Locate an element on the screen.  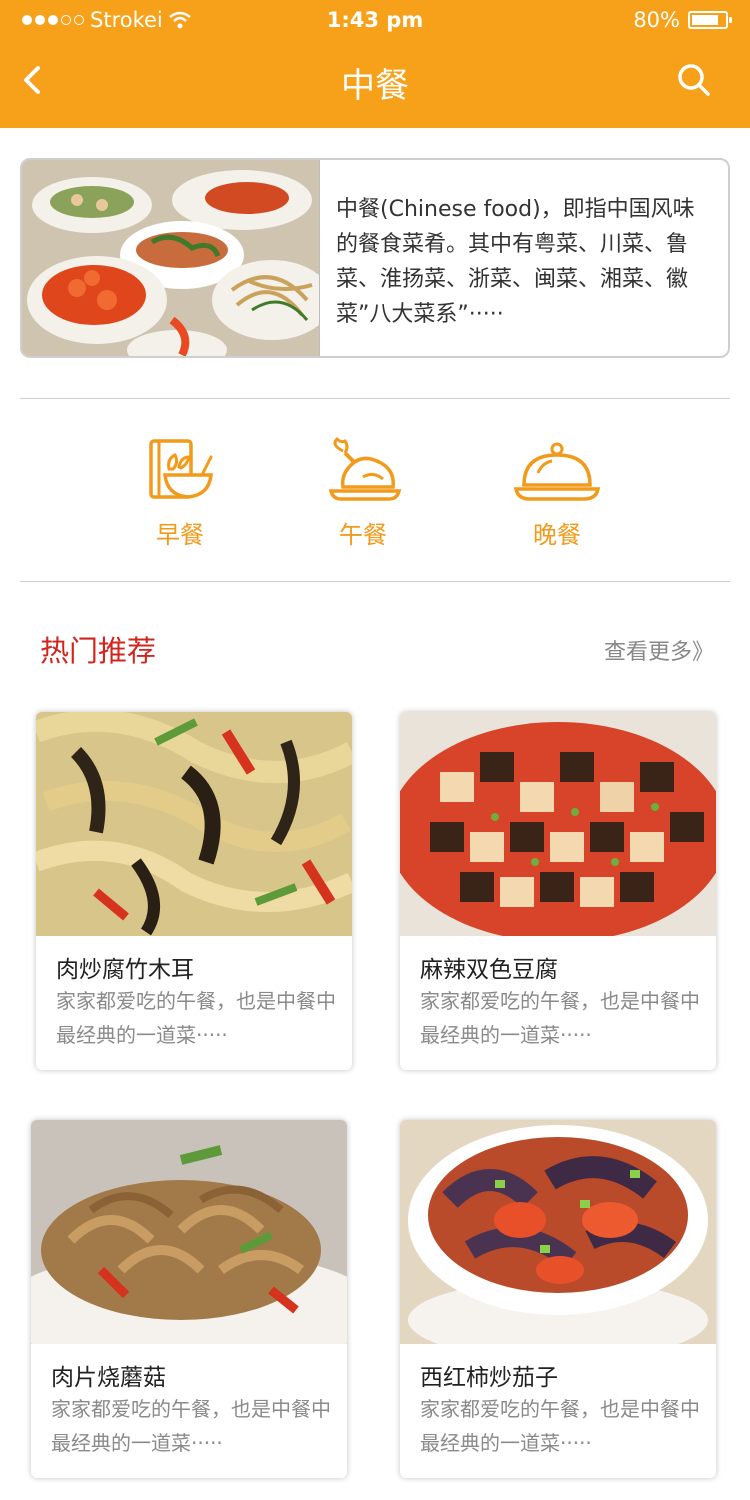
roast-chicken-icon is located at coordinates (365, 468).